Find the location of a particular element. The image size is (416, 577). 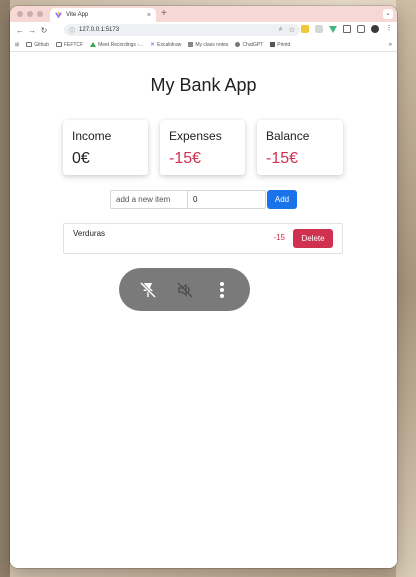

desktop-background-right is located at coordinates (406, 288).